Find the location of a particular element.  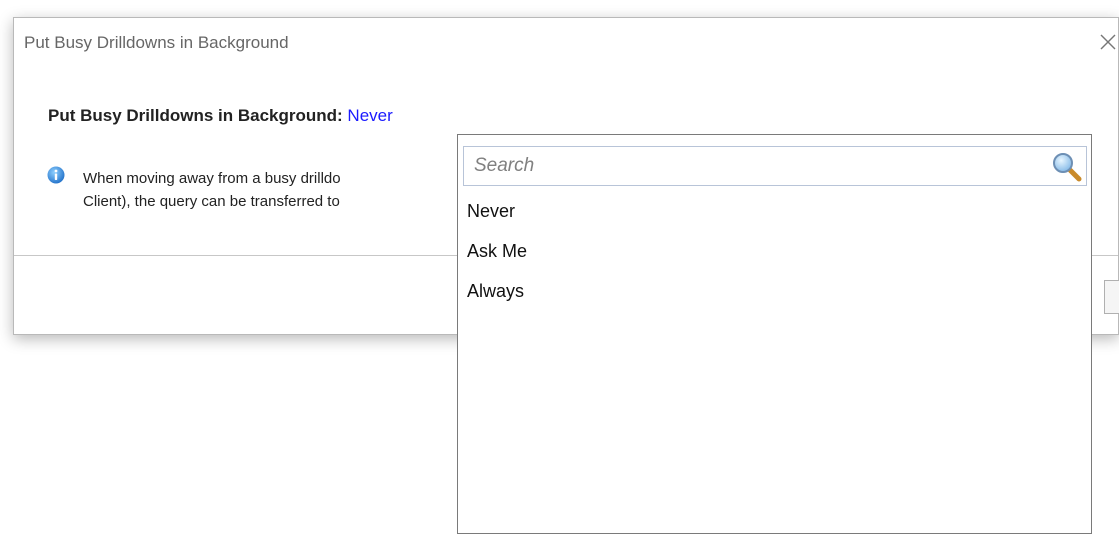

option-ask-me: Ask Me is located at coordinates (497, 256).